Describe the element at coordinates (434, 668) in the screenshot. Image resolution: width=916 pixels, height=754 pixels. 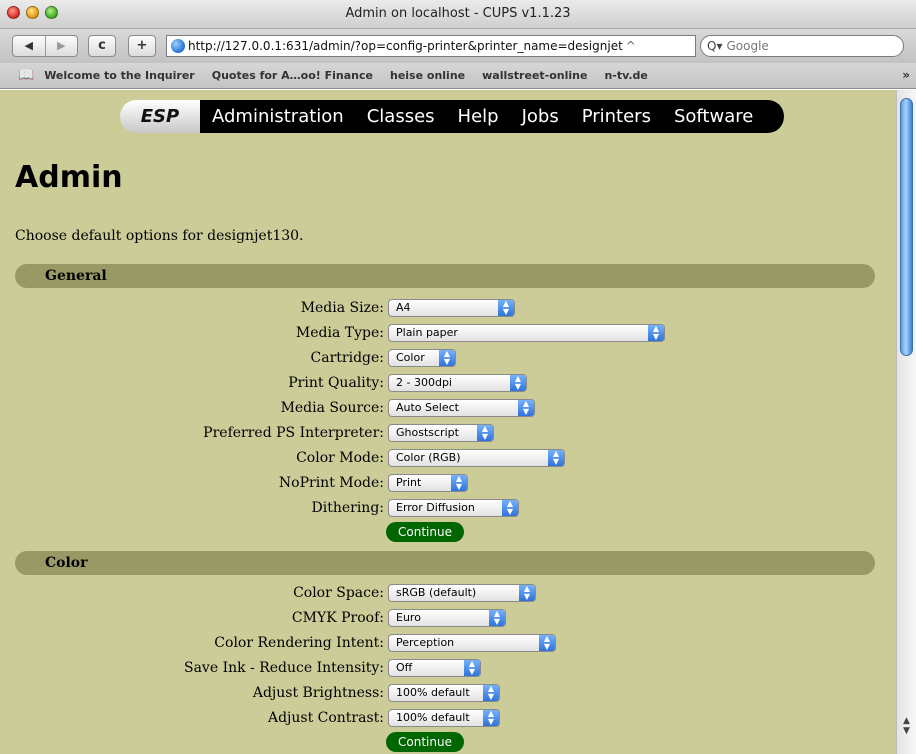
I see `save-ink-select: Off ▲ ▼` at that location.